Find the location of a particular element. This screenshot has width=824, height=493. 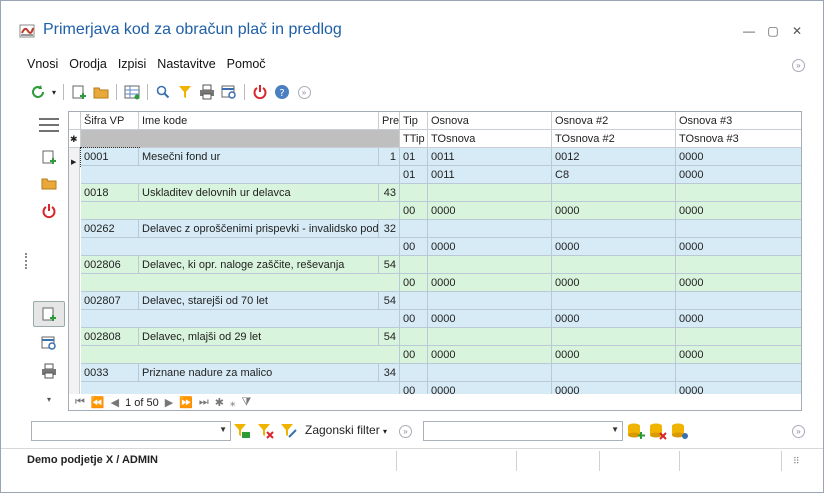

row-indicator: ▶ is located at coordinates (74, 166).